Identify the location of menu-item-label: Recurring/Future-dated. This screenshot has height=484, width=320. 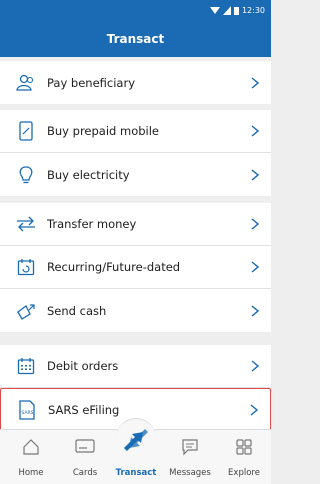
(114, 267).